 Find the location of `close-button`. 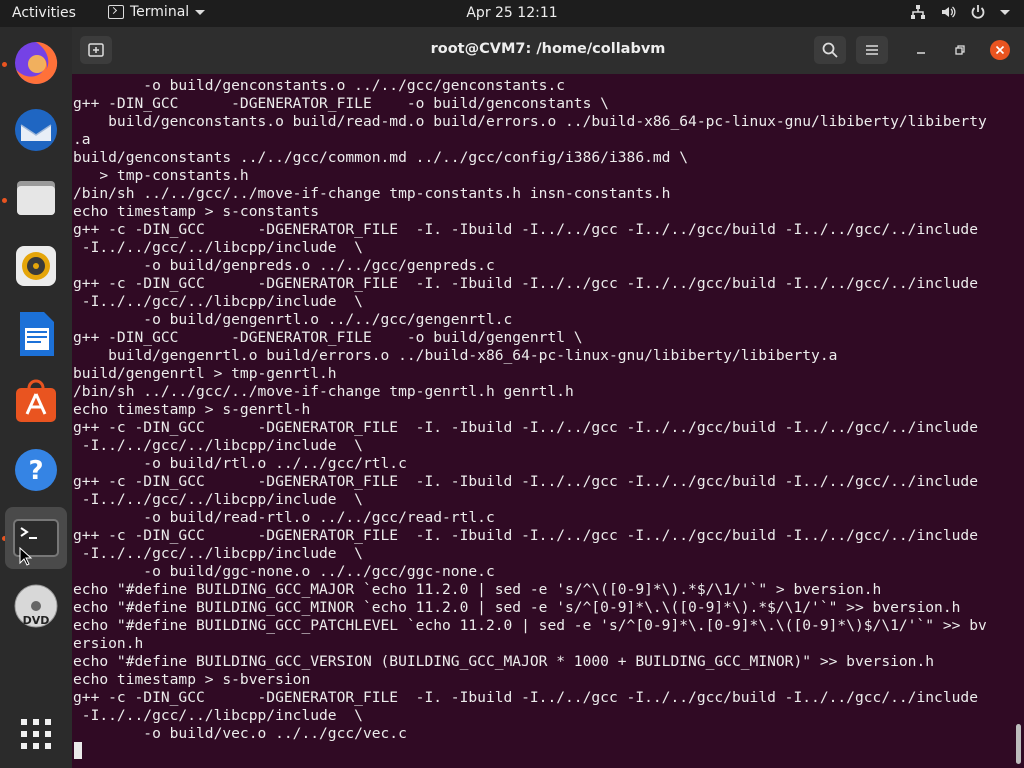

close-button is located at coordinates (1000, 50).